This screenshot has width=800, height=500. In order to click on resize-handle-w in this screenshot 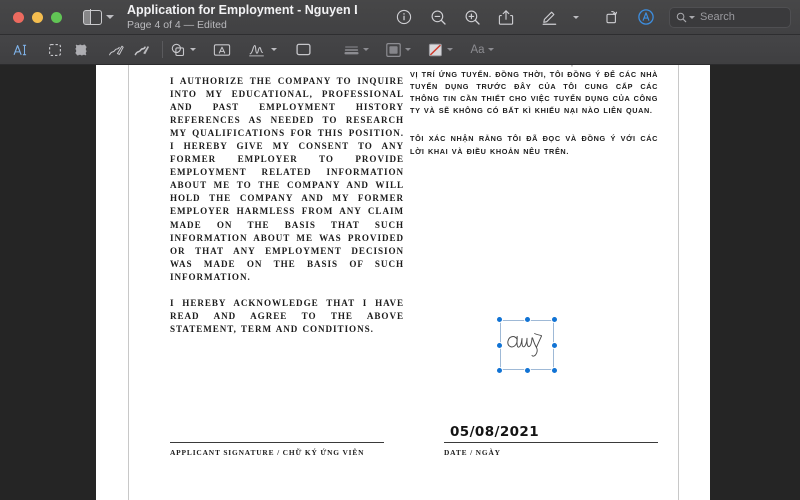, I will do `click(499, 345)`.